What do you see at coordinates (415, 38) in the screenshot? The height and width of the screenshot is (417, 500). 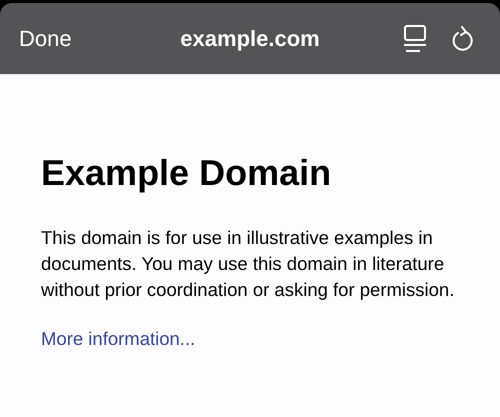 I see `reader-icon` at bounding box center [415, 38].